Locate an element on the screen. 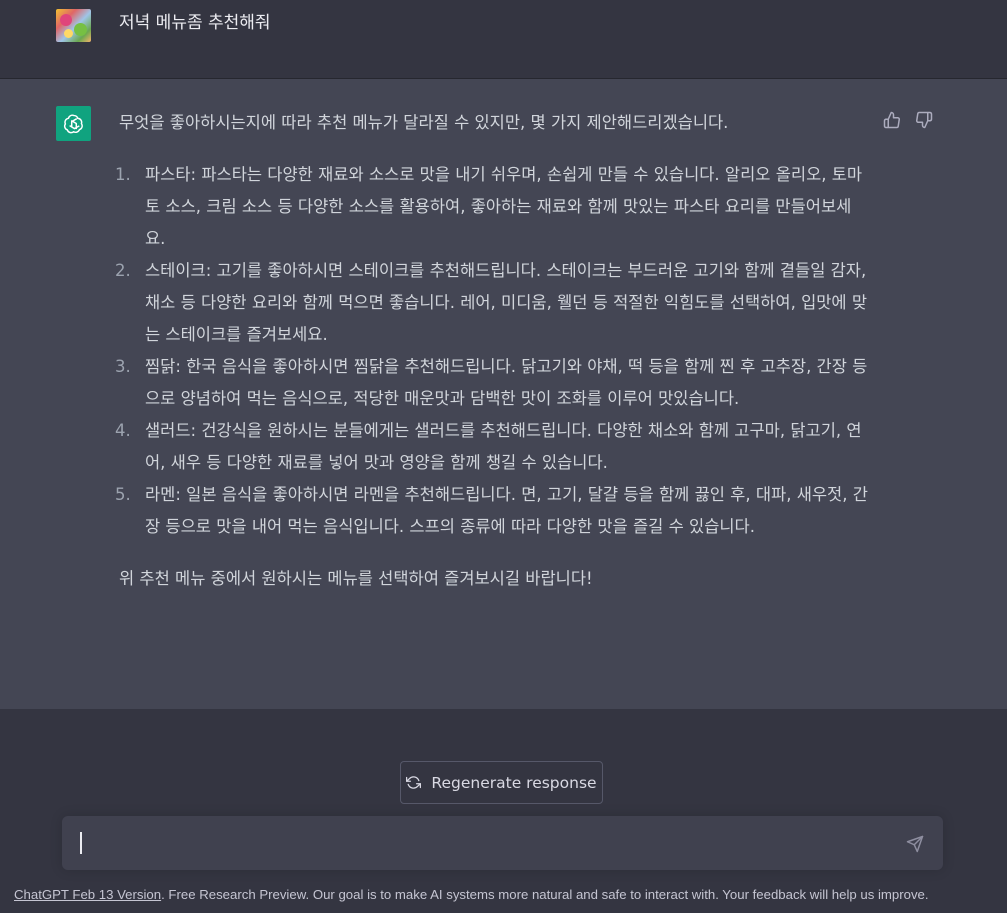 This screenshot has height=913, width=1007. regenerate-response-button: Regenerate response is located at coordinates (501, 782).